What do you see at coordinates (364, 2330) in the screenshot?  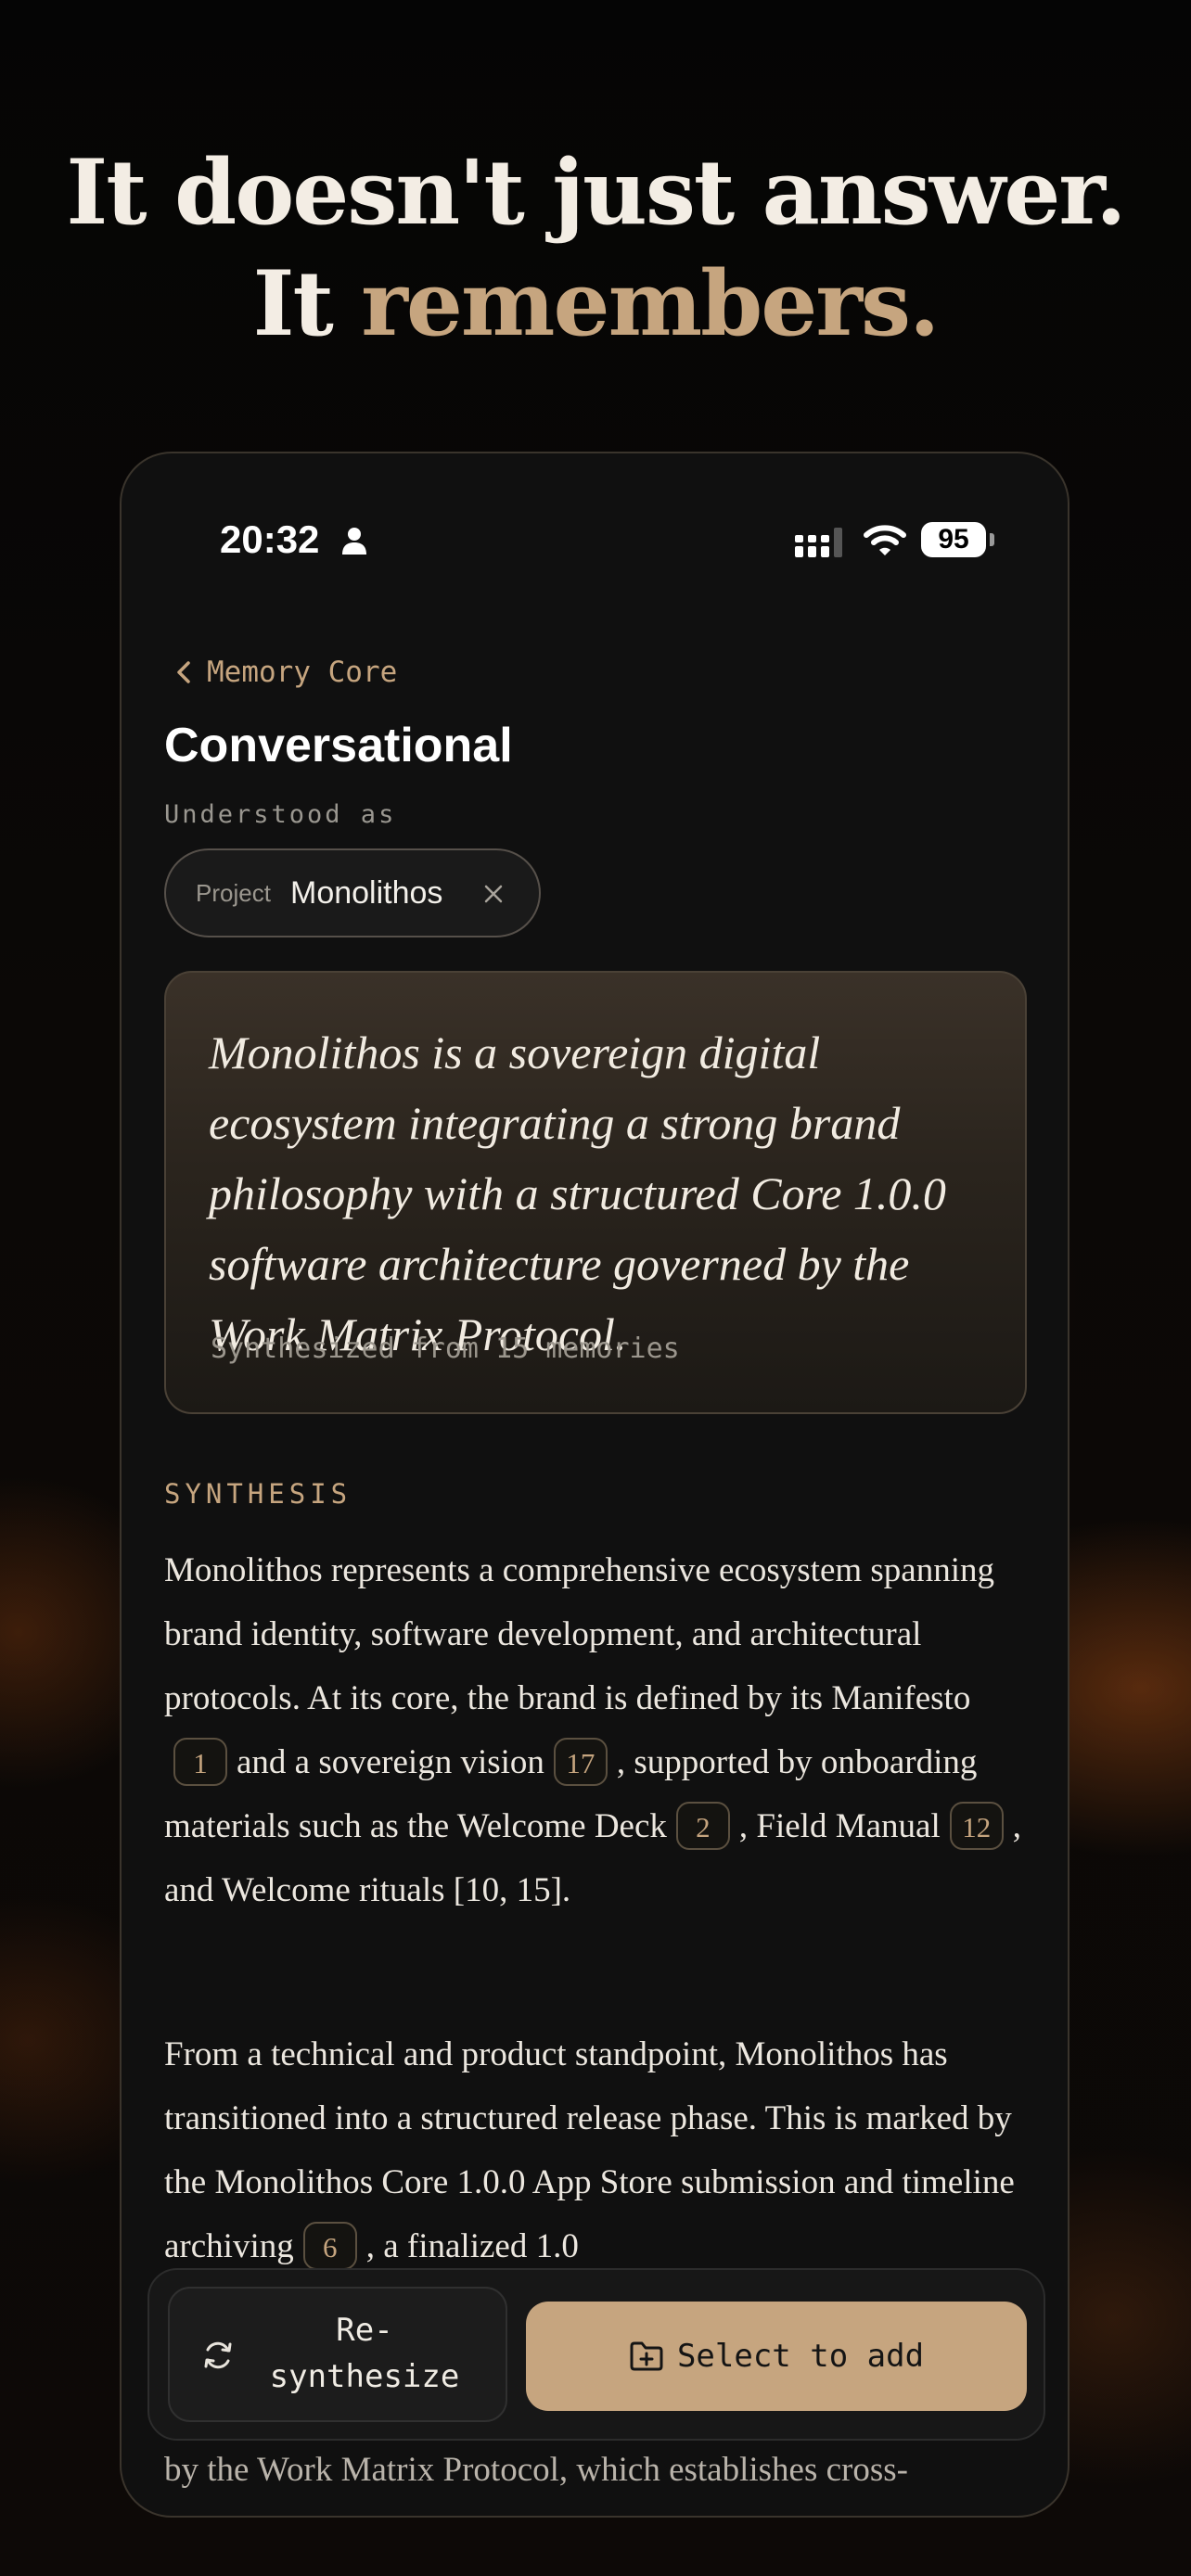 I see `resynthesize-label-line: Re-` at bounding box center [364, 2330].